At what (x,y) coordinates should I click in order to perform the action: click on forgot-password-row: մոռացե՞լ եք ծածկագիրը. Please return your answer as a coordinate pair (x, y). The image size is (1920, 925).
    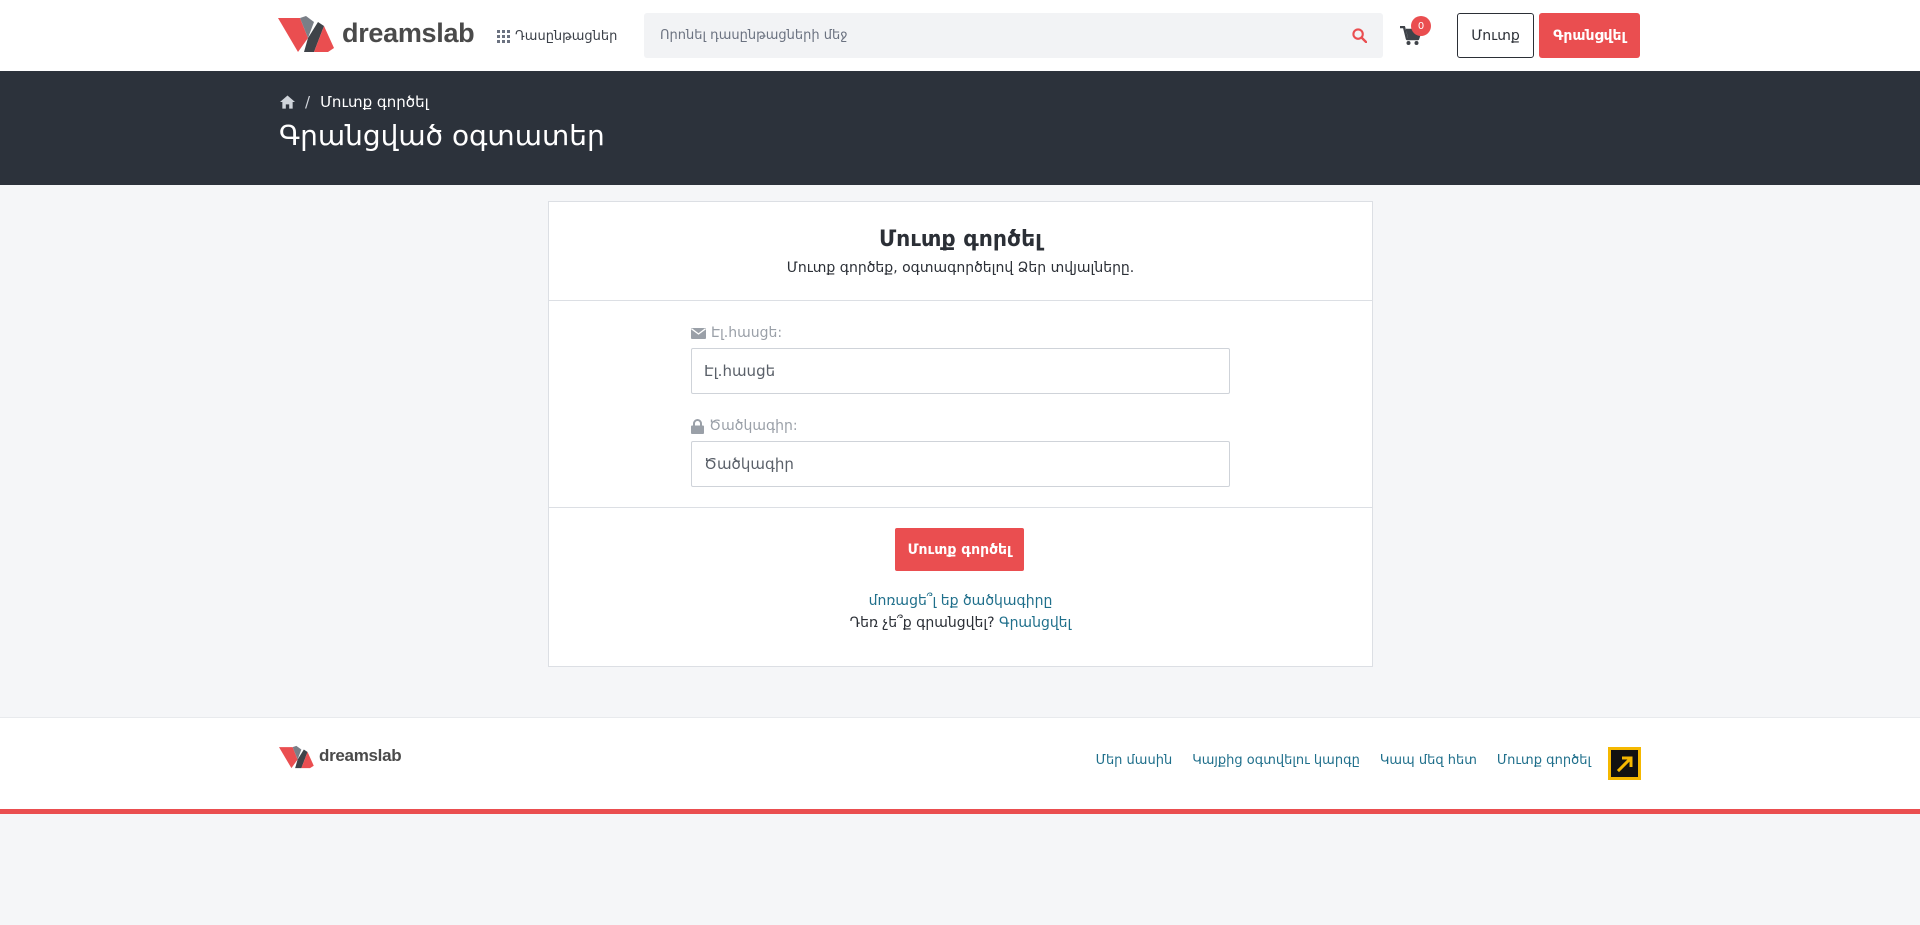
    Looking at the image, I should click on (960, 601).